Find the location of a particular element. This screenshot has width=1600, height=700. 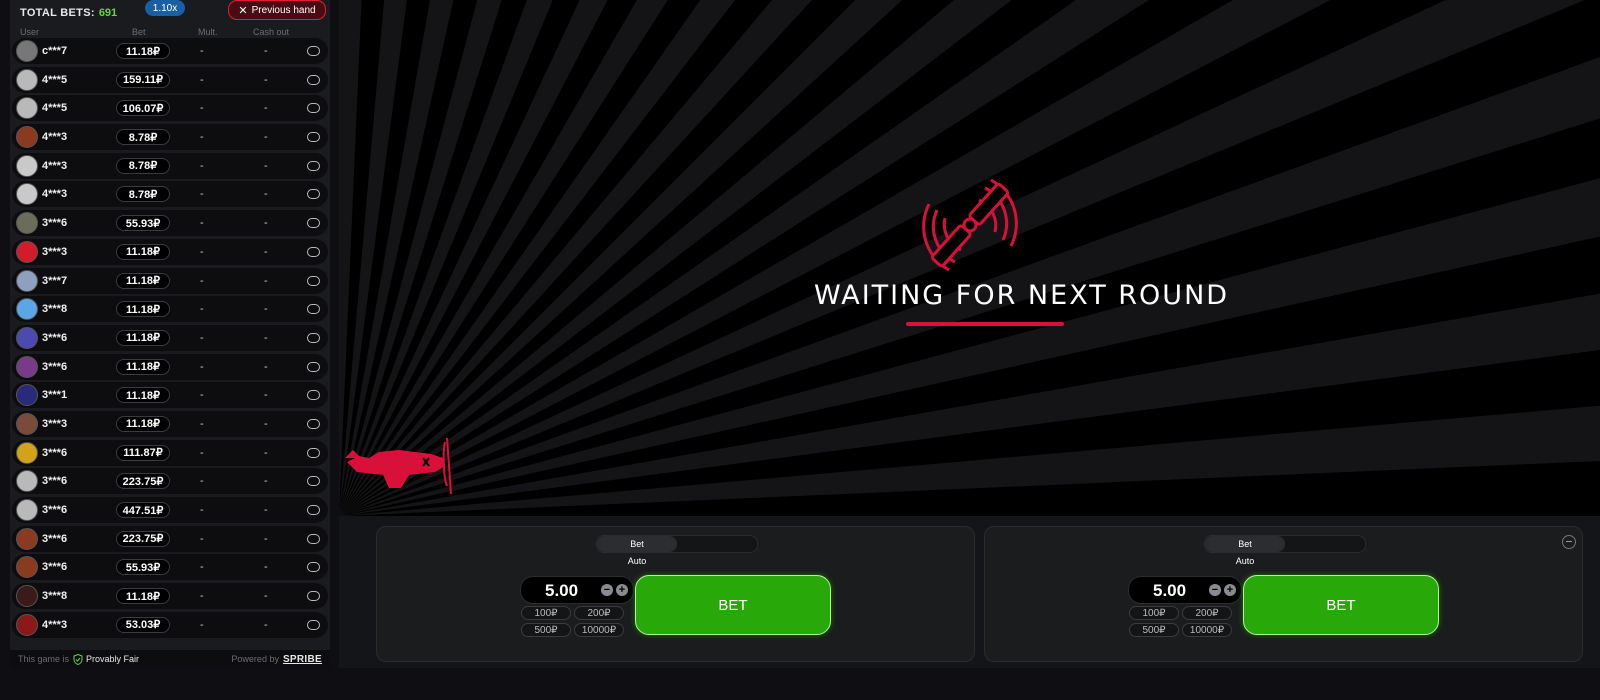

bet-amount: 53.03₽ is located at coordinates (143, 624).